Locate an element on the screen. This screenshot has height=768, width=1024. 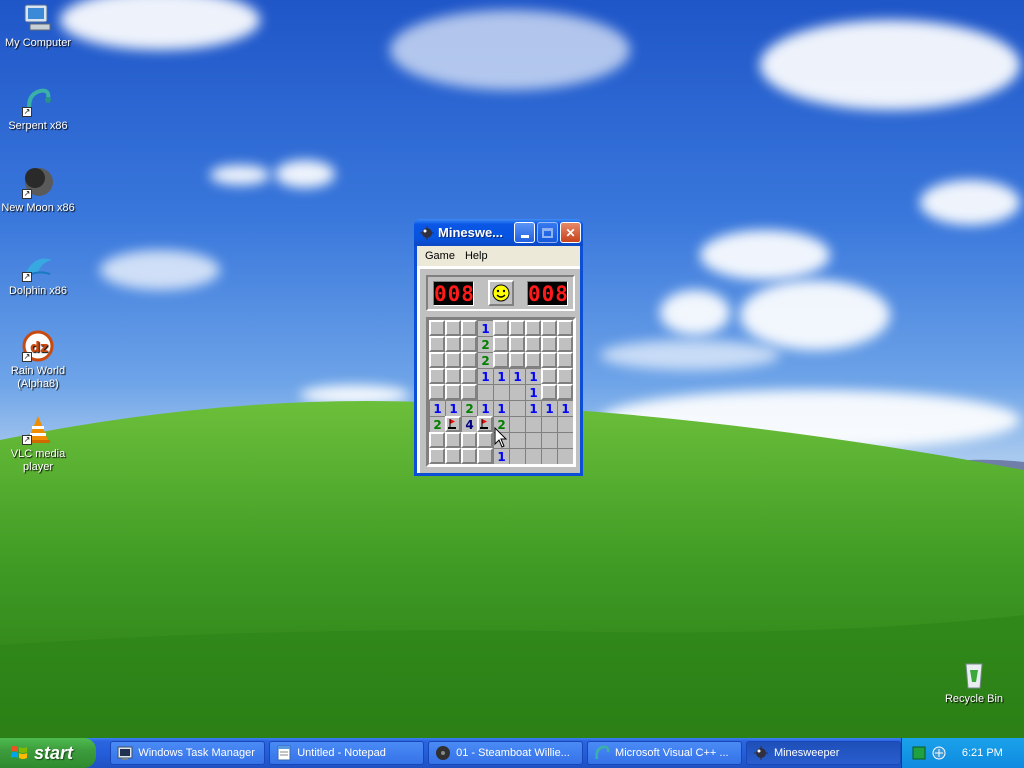
menu-help: Help is located at coordinates (476, 256).